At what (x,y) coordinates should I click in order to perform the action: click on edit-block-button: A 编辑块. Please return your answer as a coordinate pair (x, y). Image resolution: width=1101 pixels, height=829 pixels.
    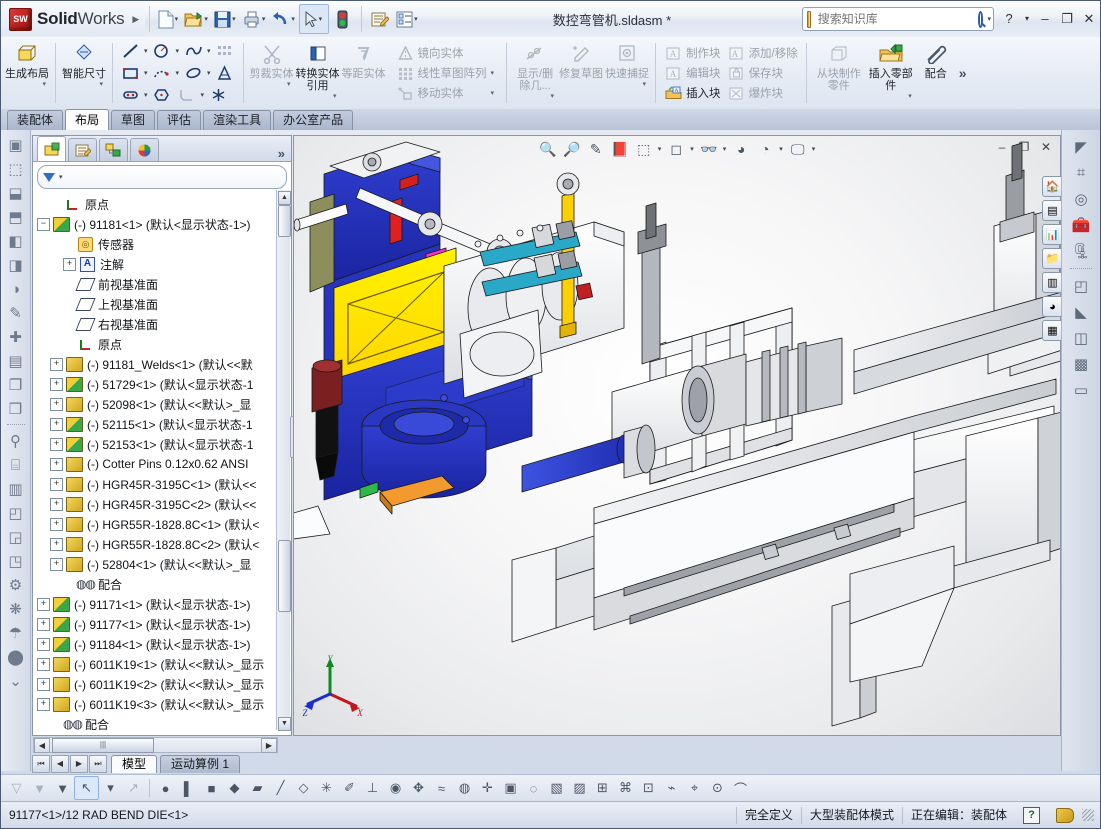
    Looking at the image, I should click on (692, 73).